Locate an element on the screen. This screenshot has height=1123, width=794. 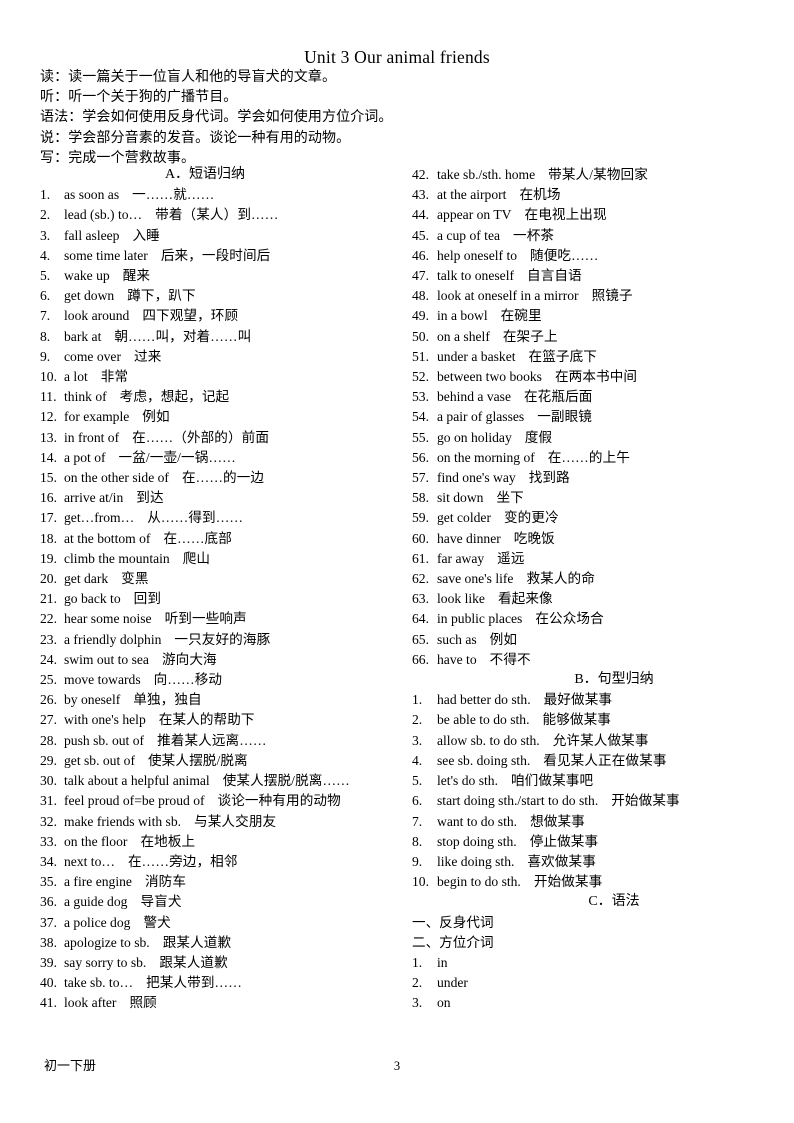
item-english: for example is located at coordinates (97, 417).